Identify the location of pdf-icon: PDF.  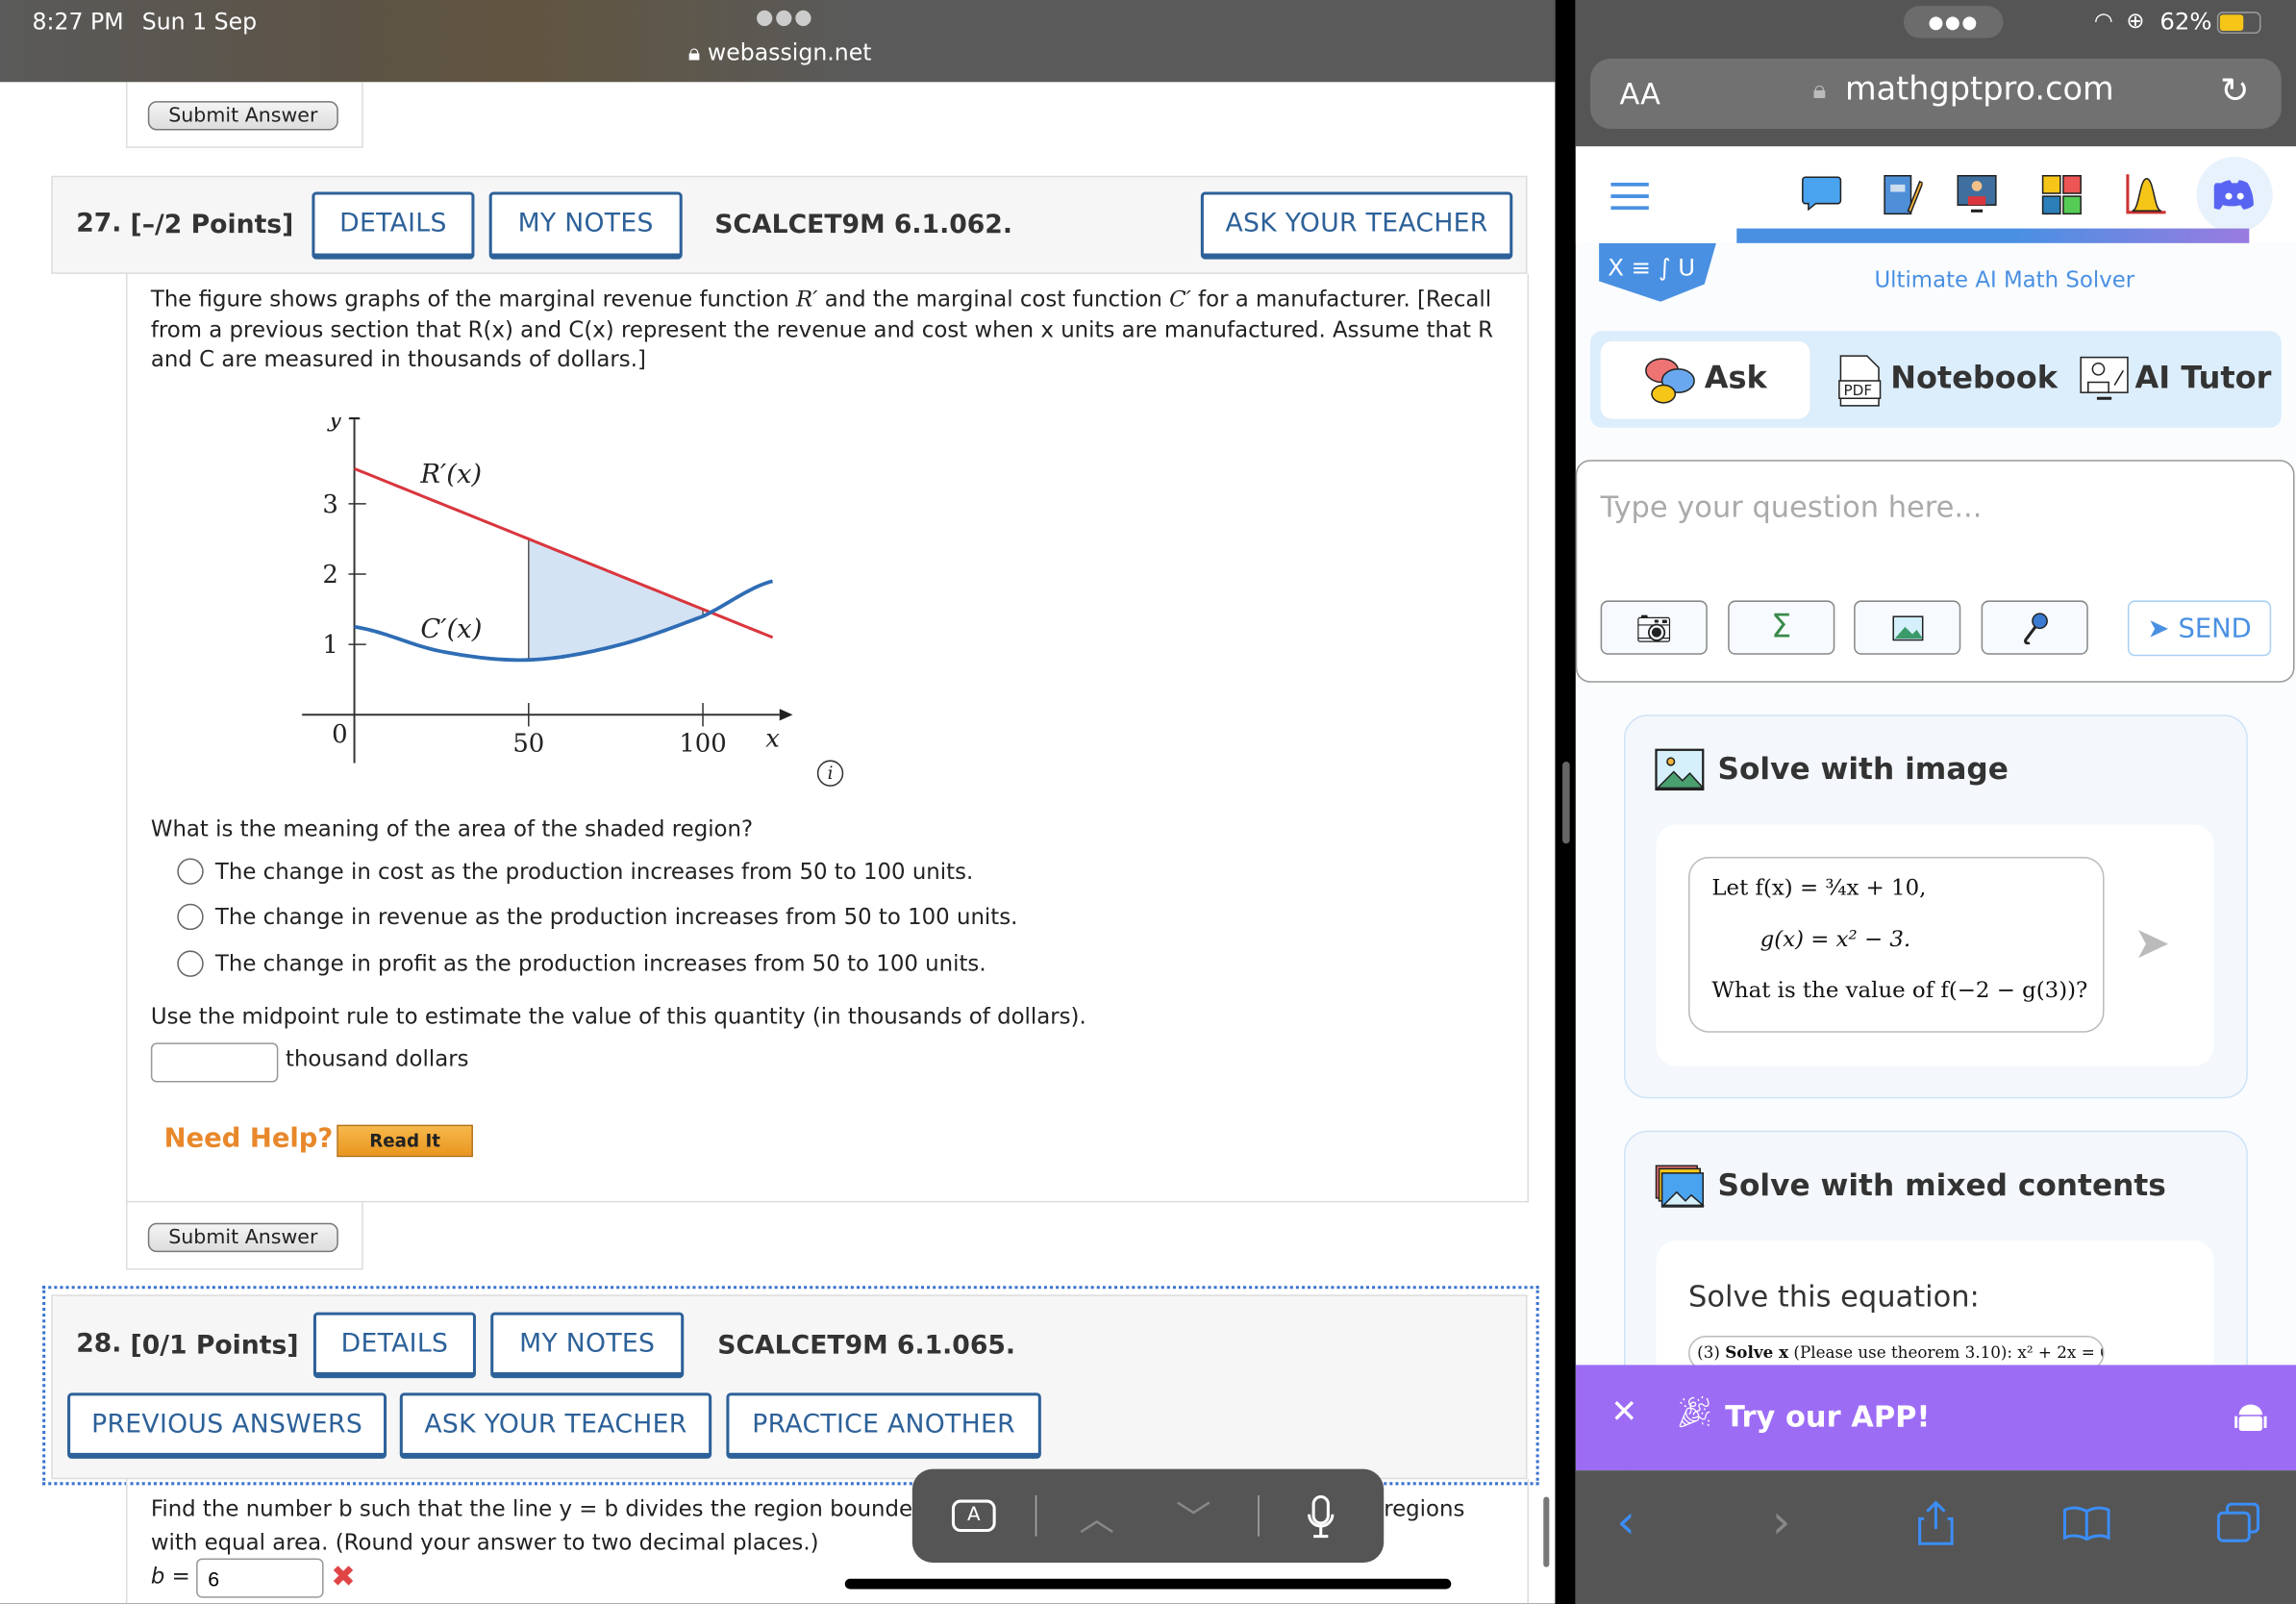
(1860, 381).